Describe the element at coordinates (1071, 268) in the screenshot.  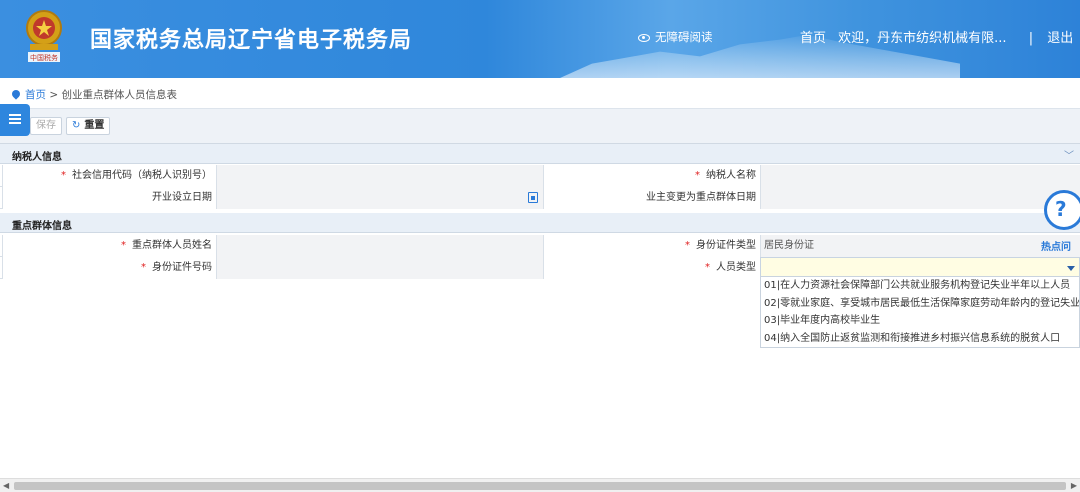
I see `dropdown-arrow-icon` at that location.